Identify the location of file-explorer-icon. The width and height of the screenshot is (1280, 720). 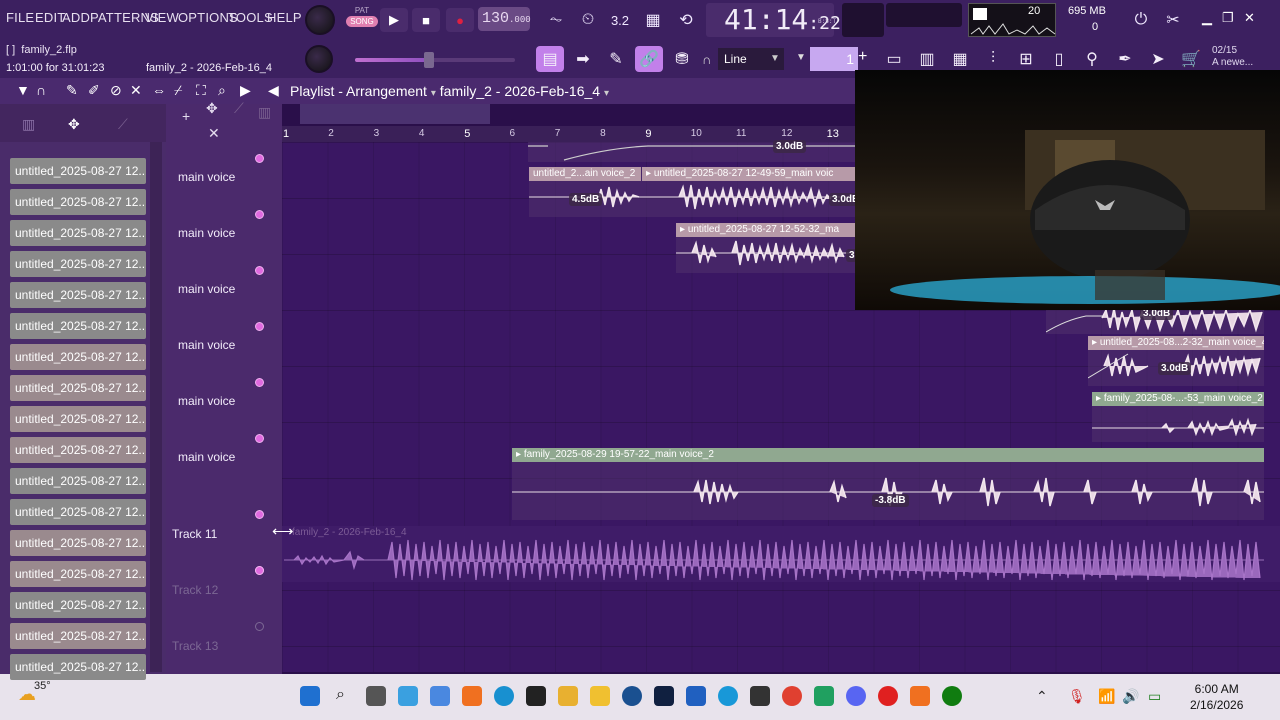
(600, 696).